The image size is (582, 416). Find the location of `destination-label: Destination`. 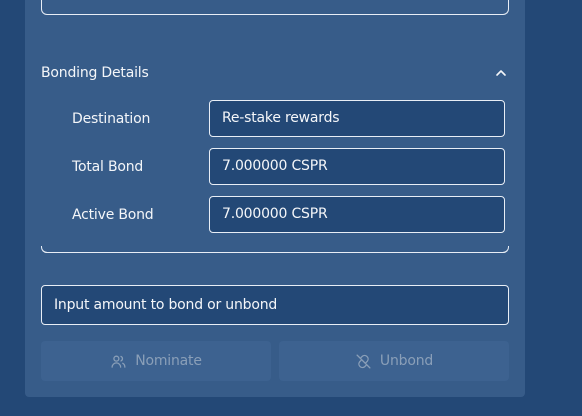

destination-label: Destination is located at coordinates (111, 119).